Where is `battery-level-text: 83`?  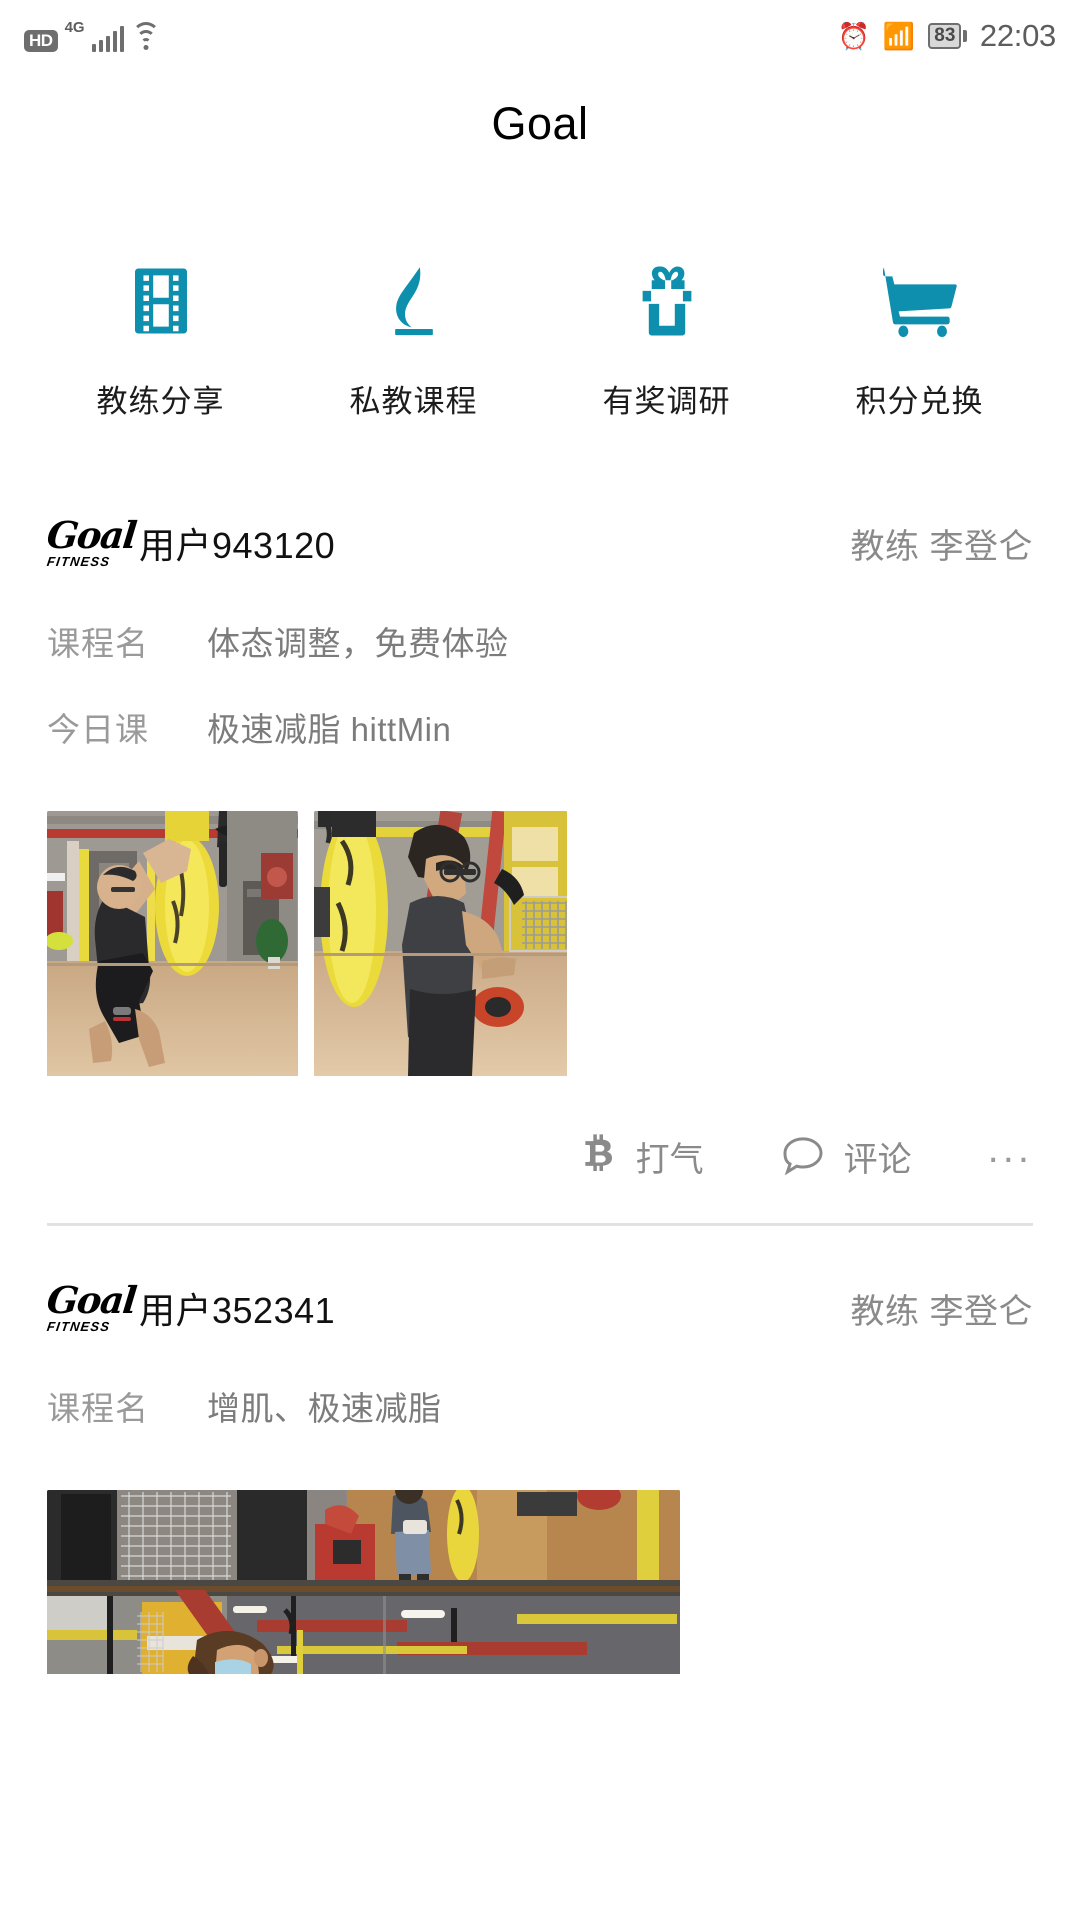
battery-level-text: 83 is located at coordinates (945, 36).